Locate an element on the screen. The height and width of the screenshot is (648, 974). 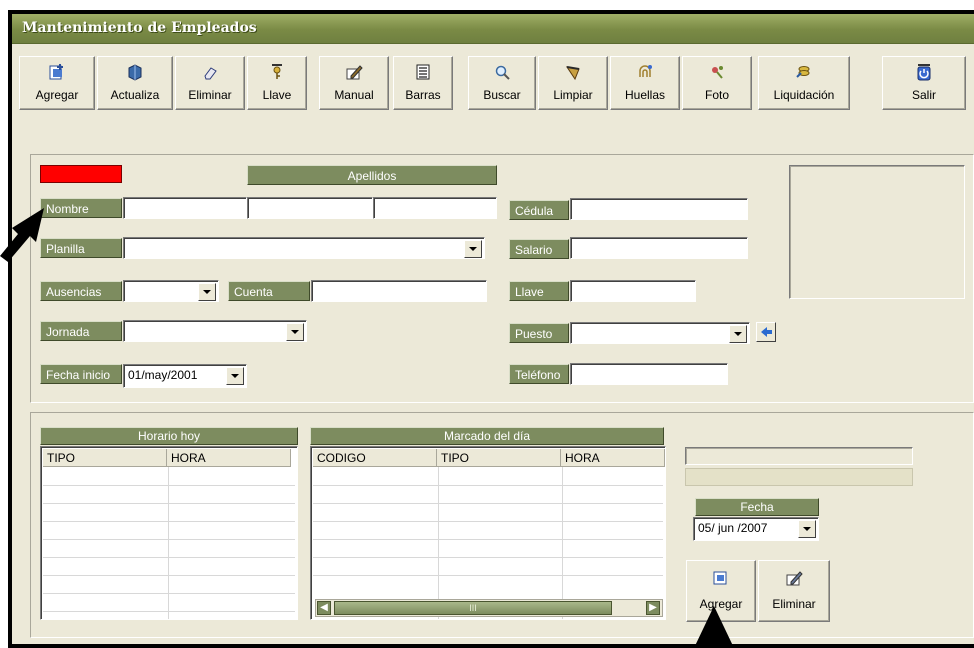
start-date-picker: 01/may/2001 is located at coordinates (185, 376).